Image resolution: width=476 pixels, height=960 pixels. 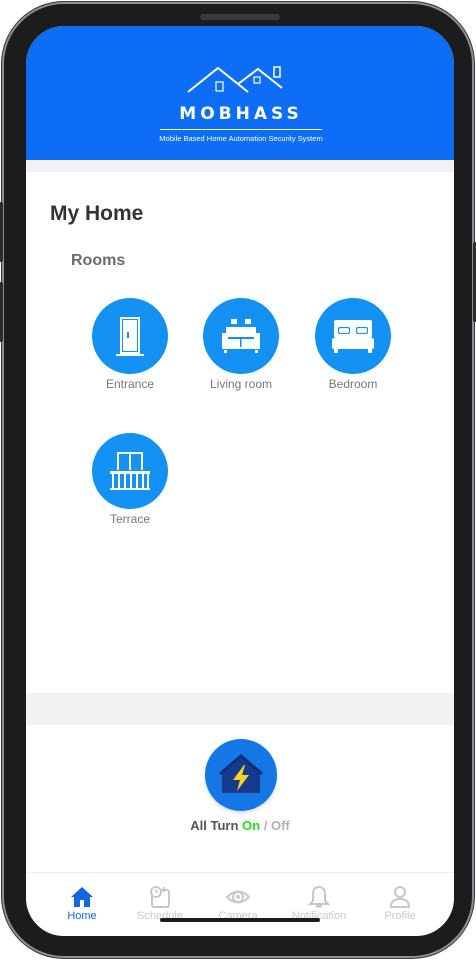 I want to click on power-prefix: All Turn, so click(x=214, y=825).